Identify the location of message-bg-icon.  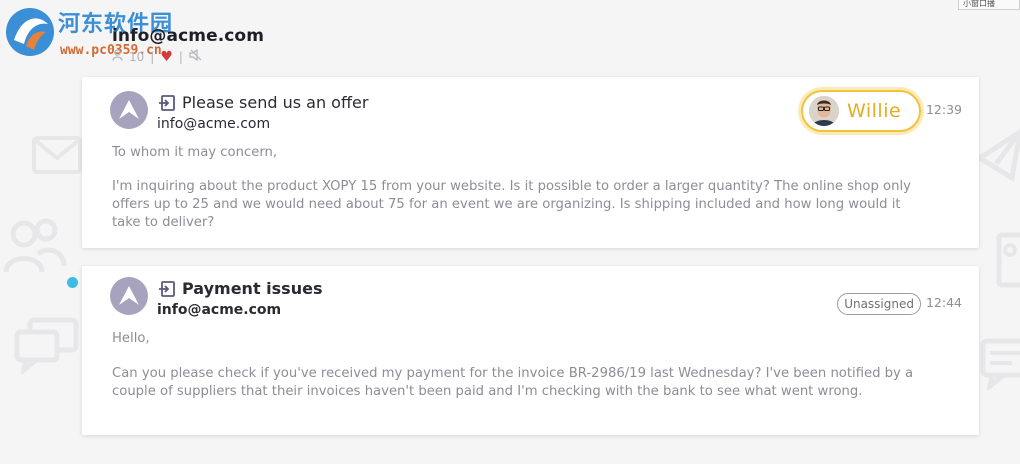
(1000, 364).